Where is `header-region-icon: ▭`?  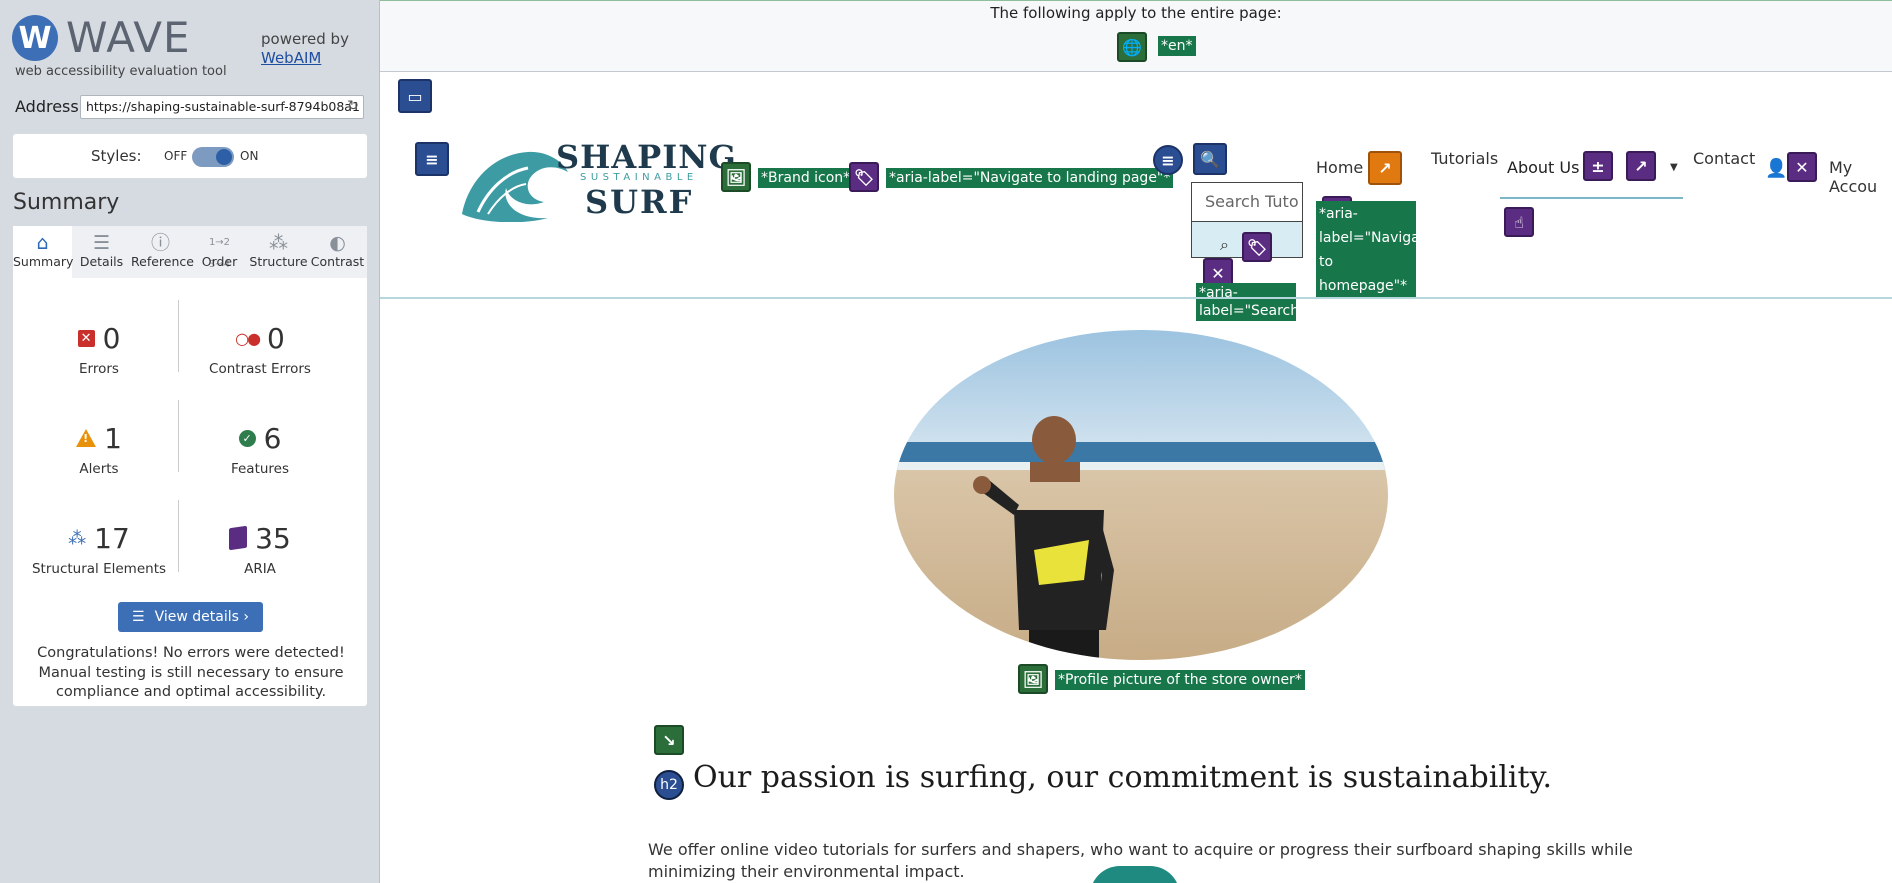
header-region-icon: ▭ is located at coordinates (415, 96).